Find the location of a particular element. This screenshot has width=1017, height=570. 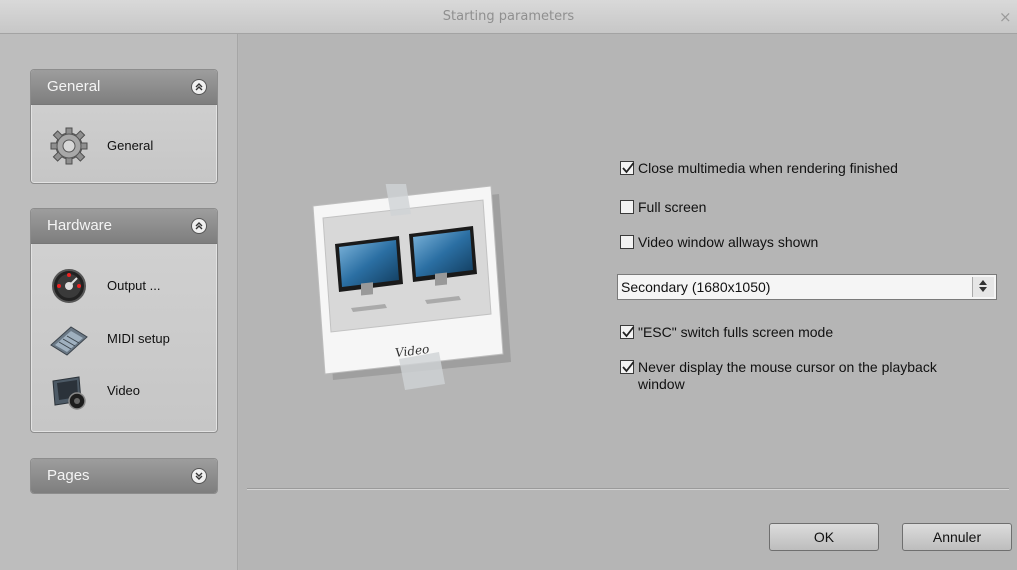

output-dial-icon is located at coordinates (69, 286).